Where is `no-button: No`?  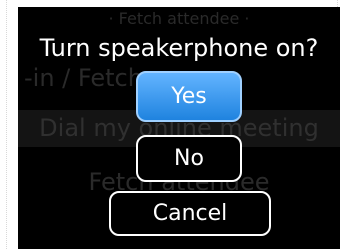 no-button: No is located at coordinates (189, 158).